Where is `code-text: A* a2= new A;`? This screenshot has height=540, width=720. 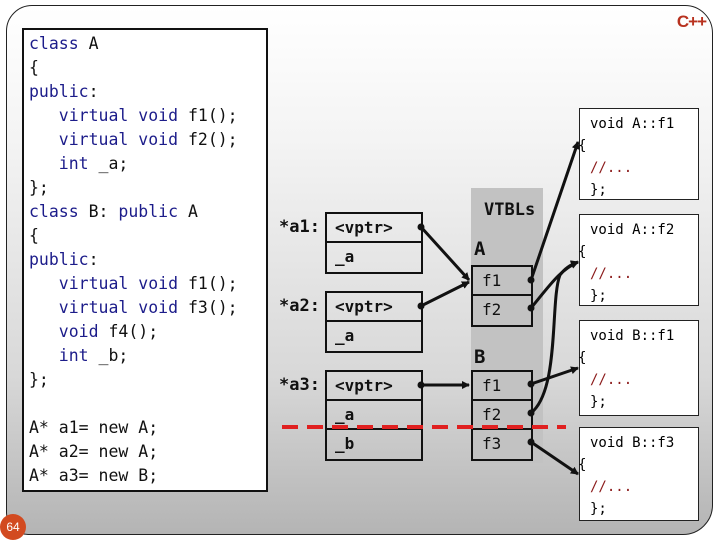 code-text: A* a2= new A; is located at coordinates (94, 451).